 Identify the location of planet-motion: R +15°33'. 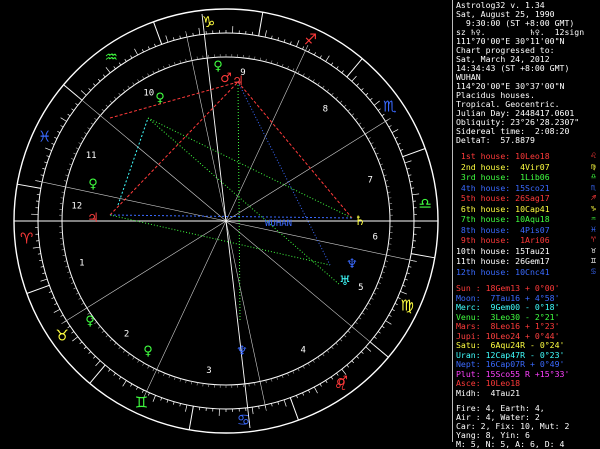
(544, 374).